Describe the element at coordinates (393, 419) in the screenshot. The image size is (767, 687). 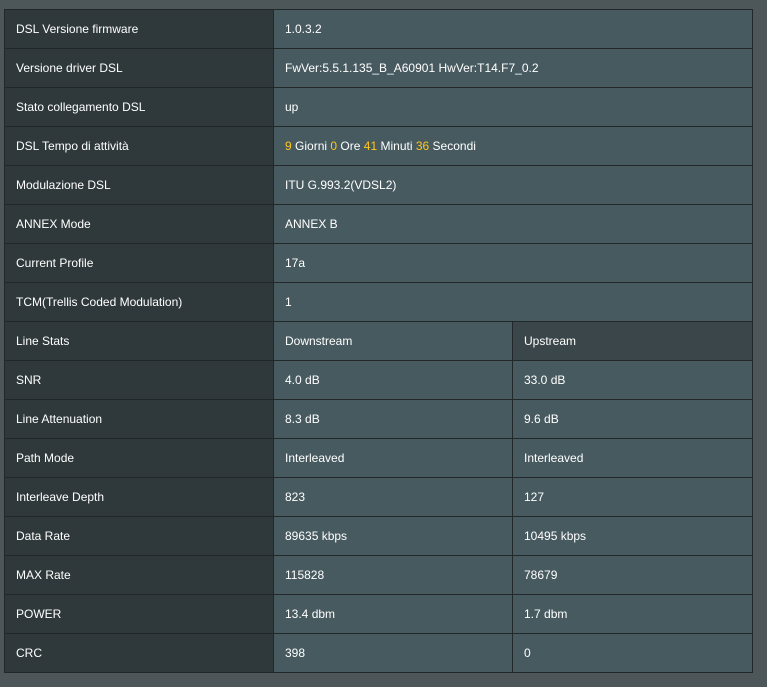
I see `downstream-value: 8.3 dB` at that location.